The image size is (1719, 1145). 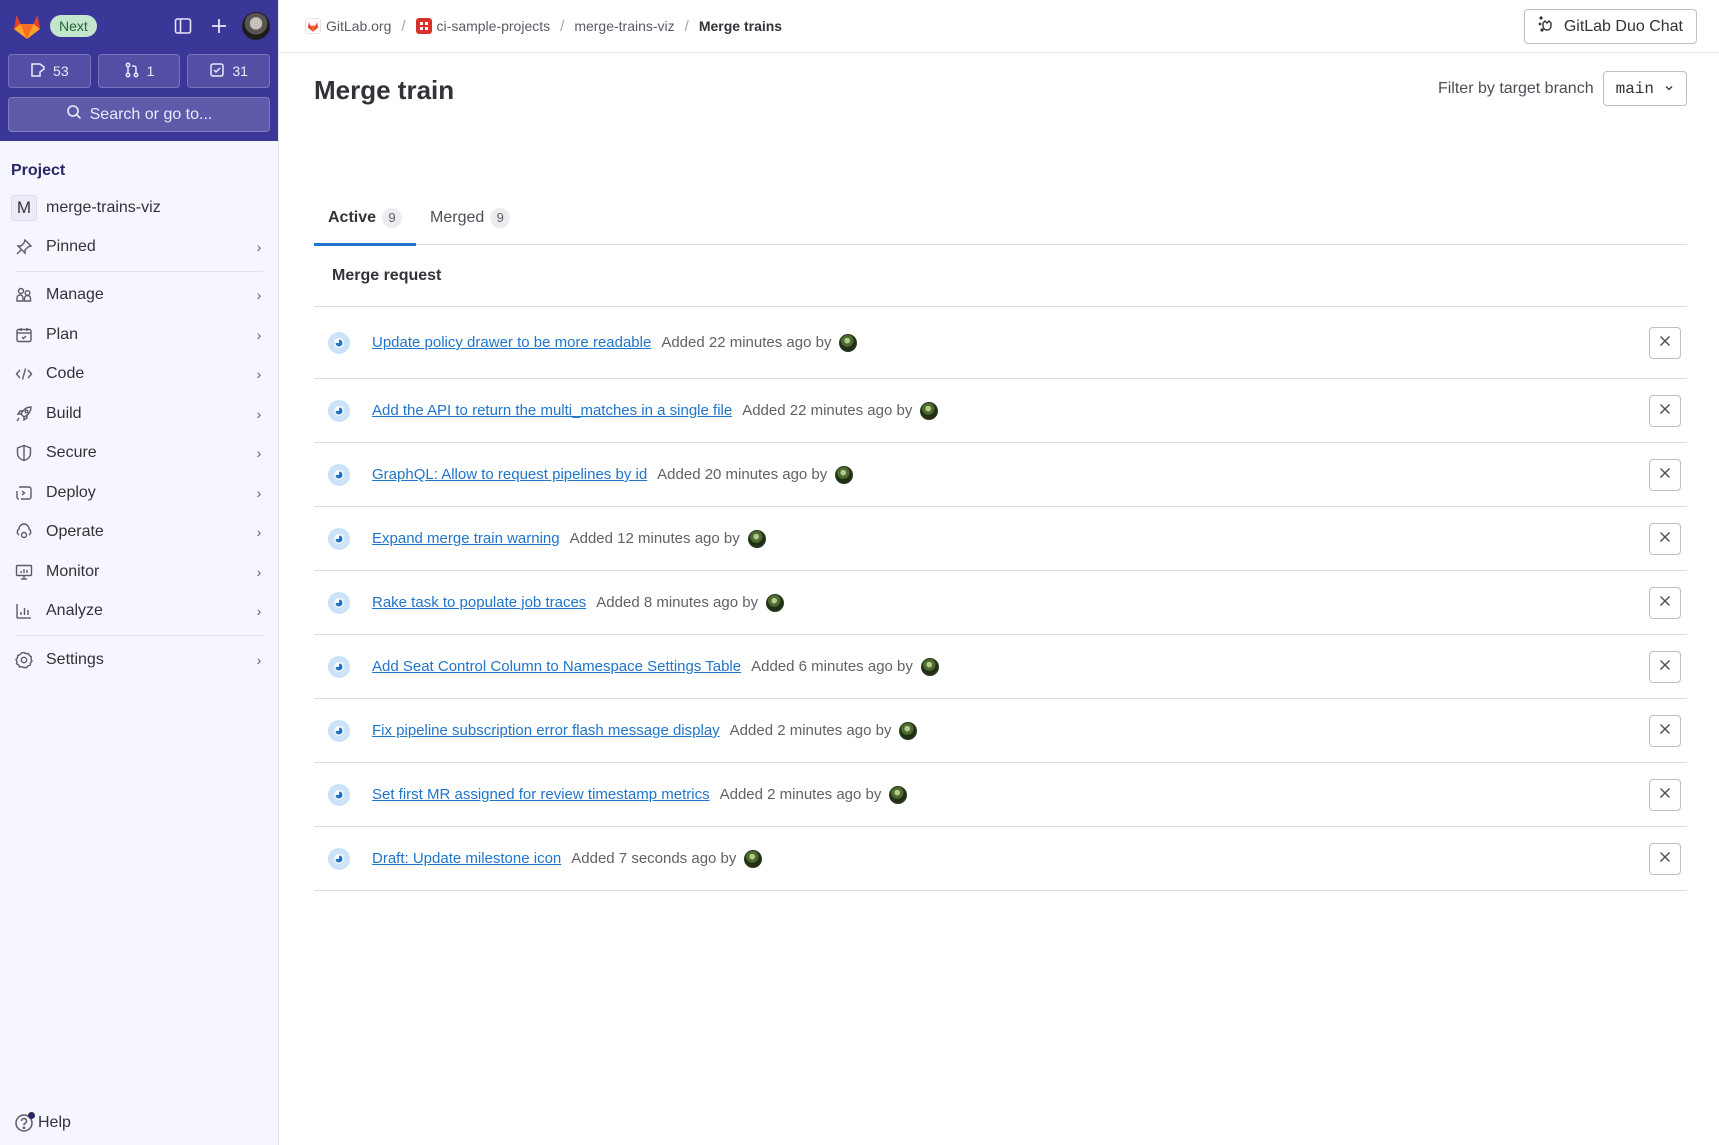 I want to click on gear-icon, so click(x=24, y=660).